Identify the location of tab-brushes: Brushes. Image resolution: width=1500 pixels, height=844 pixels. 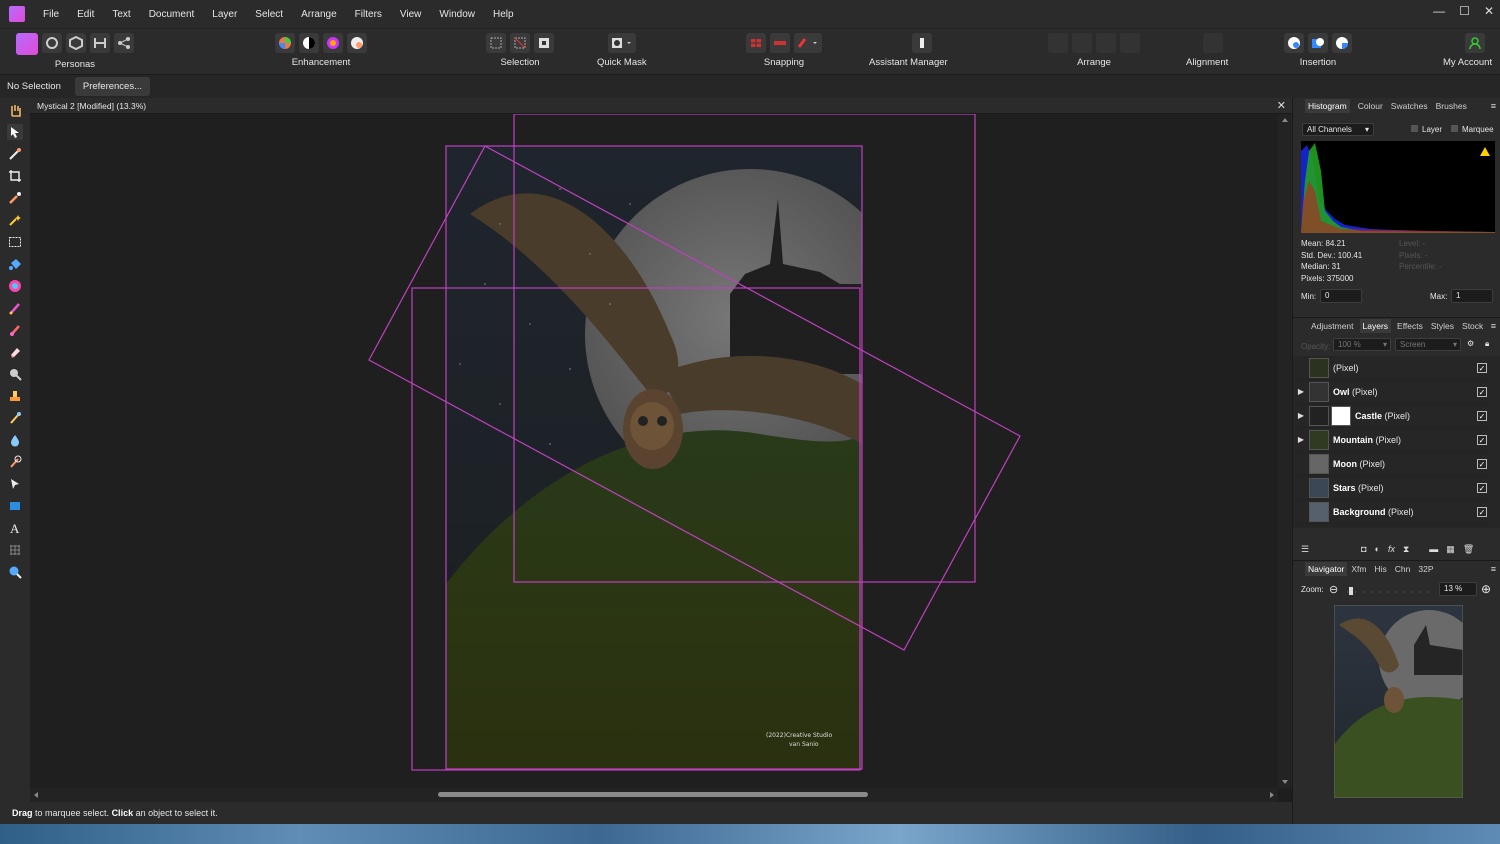
(1451, 106).